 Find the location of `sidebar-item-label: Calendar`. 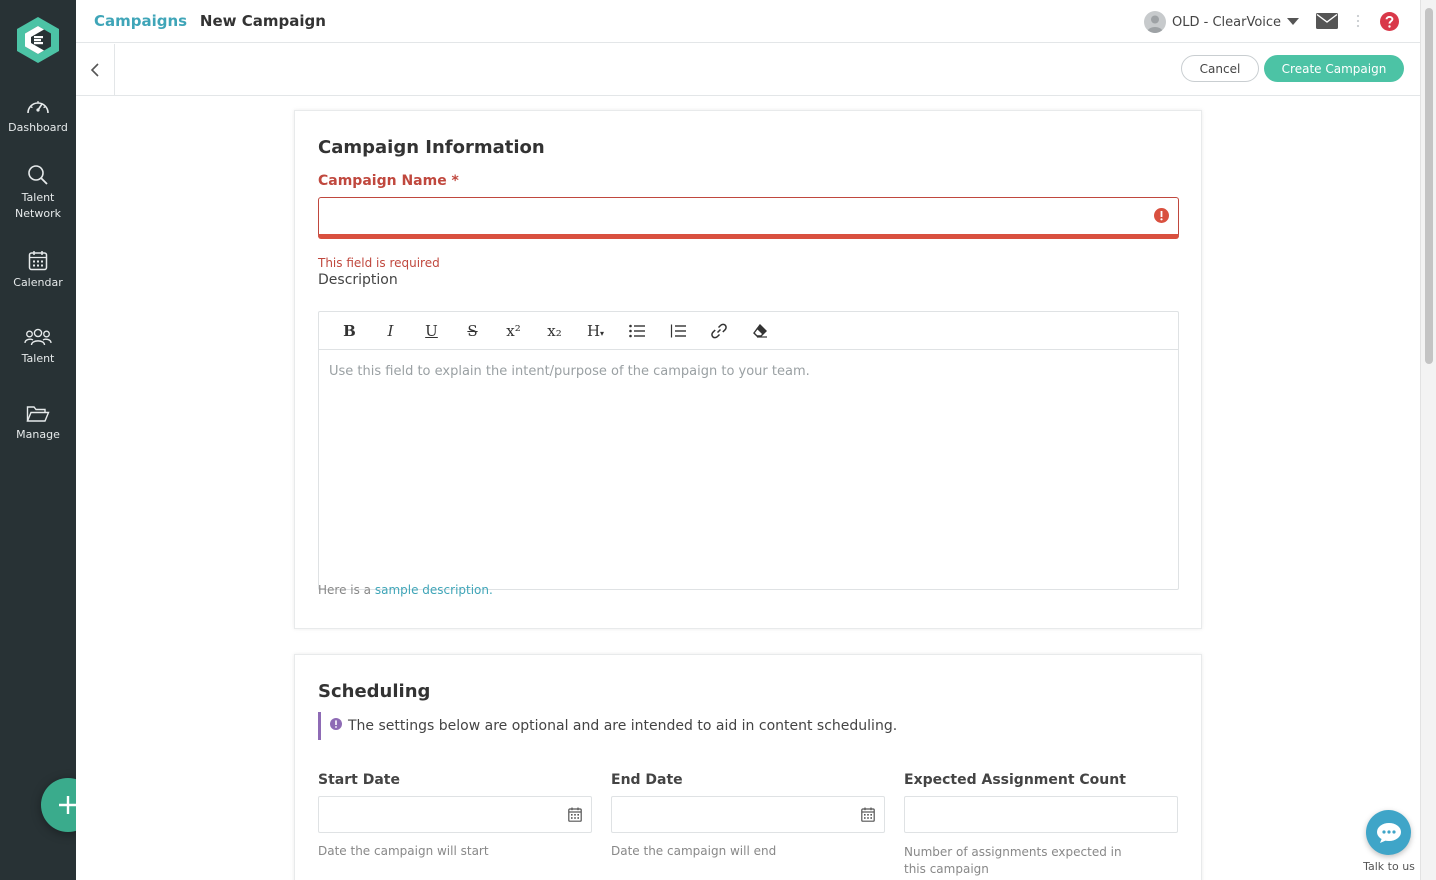

sidebar-item-label: Calendar is located at coordinates (38, 282).